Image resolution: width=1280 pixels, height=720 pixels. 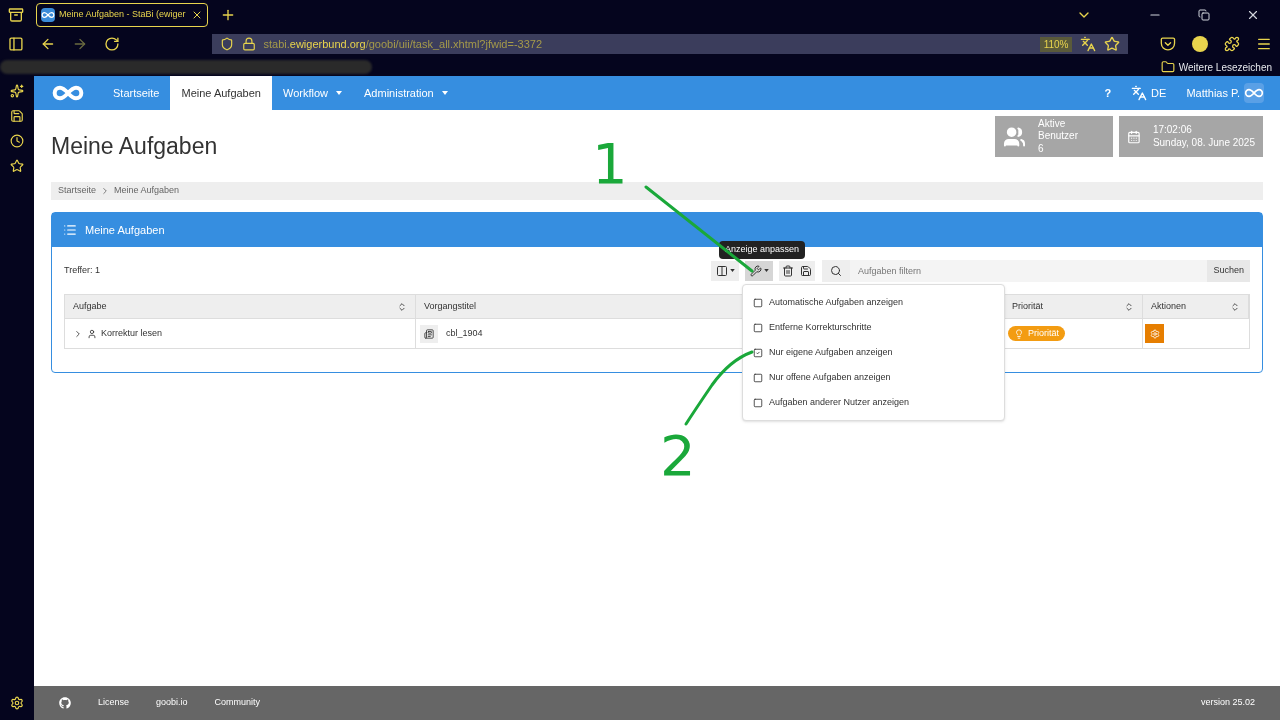 I want to click on task-name: Korrektur lesen, so click(x=132, y=333).